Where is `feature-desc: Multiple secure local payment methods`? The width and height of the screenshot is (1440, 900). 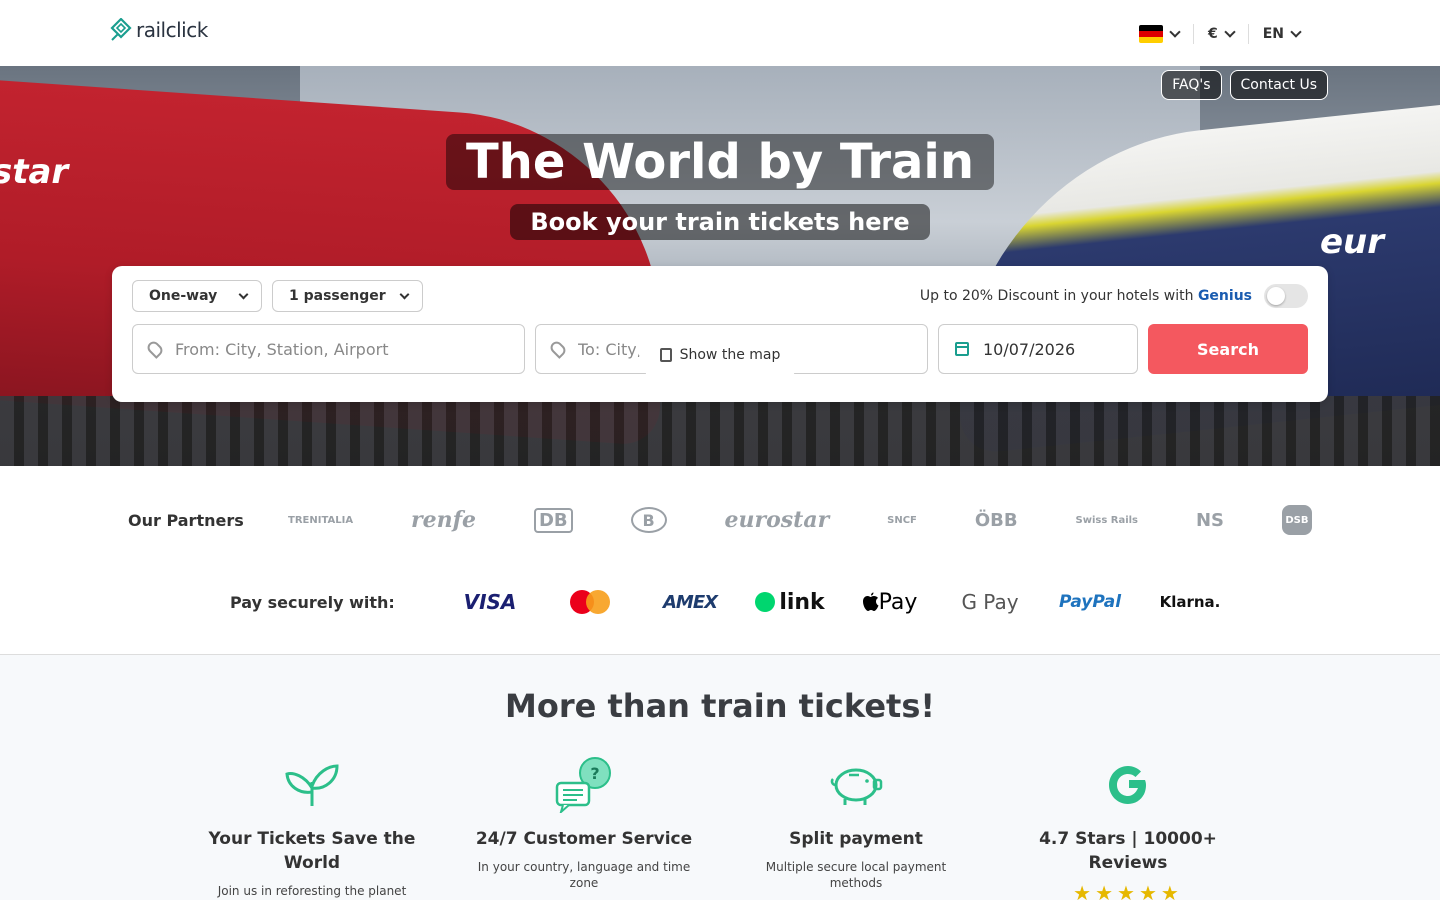 feature-desc: Multiple secure local payment methods is located at coordinates (856, 875).